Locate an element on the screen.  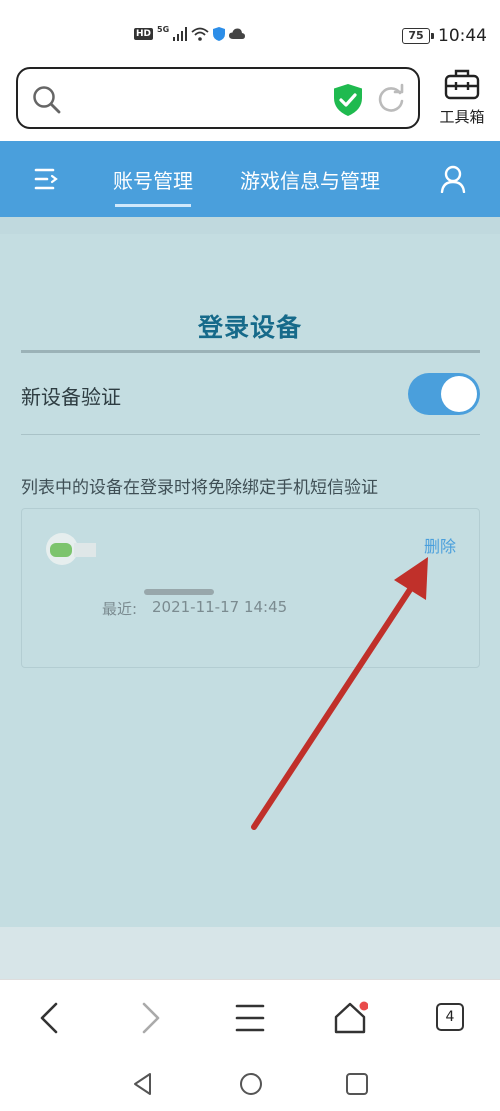
tab-account-management: 账号管理 is located at coordinates (153, 186).